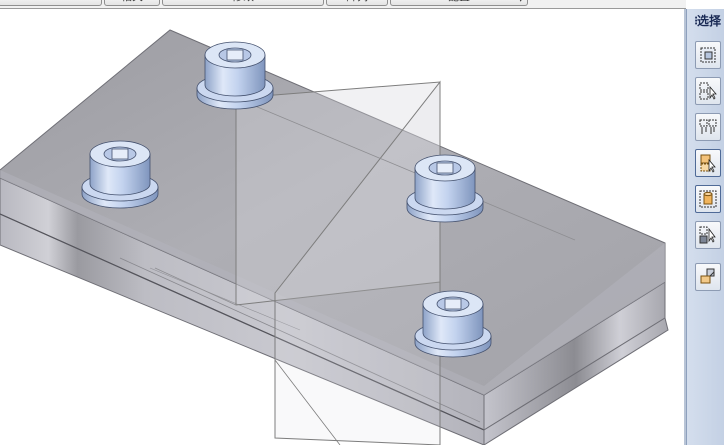 Image resolution: width=724 pixels, height=445 pixels. Describe the element at coordinates (709, 21) in the screenshot. I see `select-panel-title: 选择` at that location.